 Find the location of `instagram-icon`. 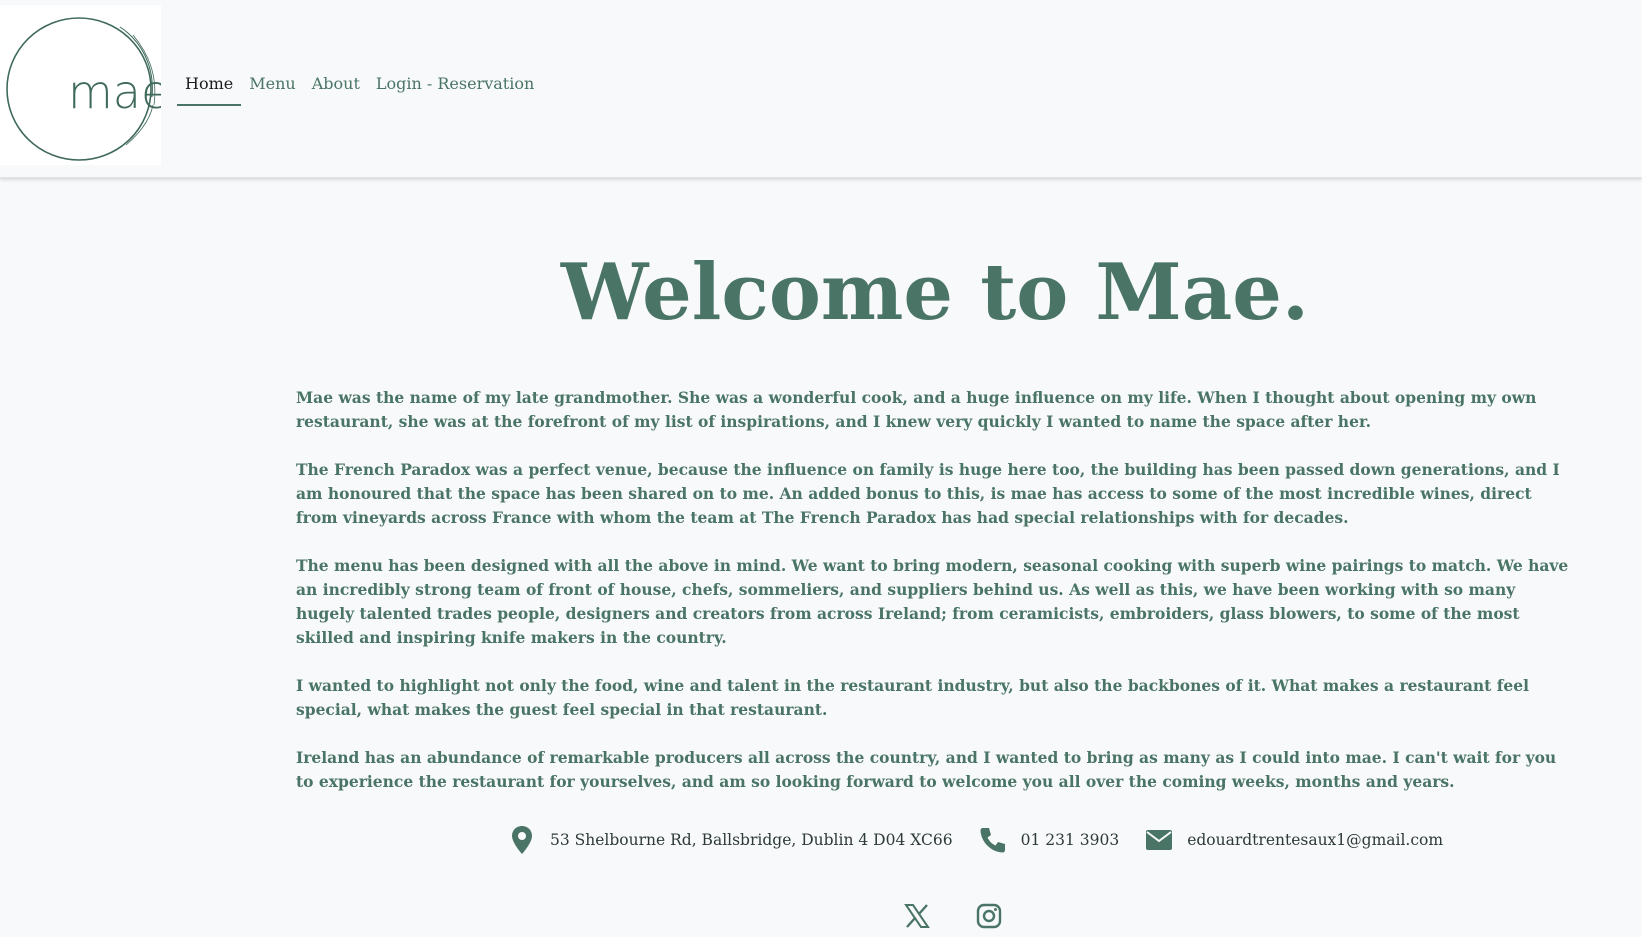

instagram-icon is located at coordinates (990, 917).